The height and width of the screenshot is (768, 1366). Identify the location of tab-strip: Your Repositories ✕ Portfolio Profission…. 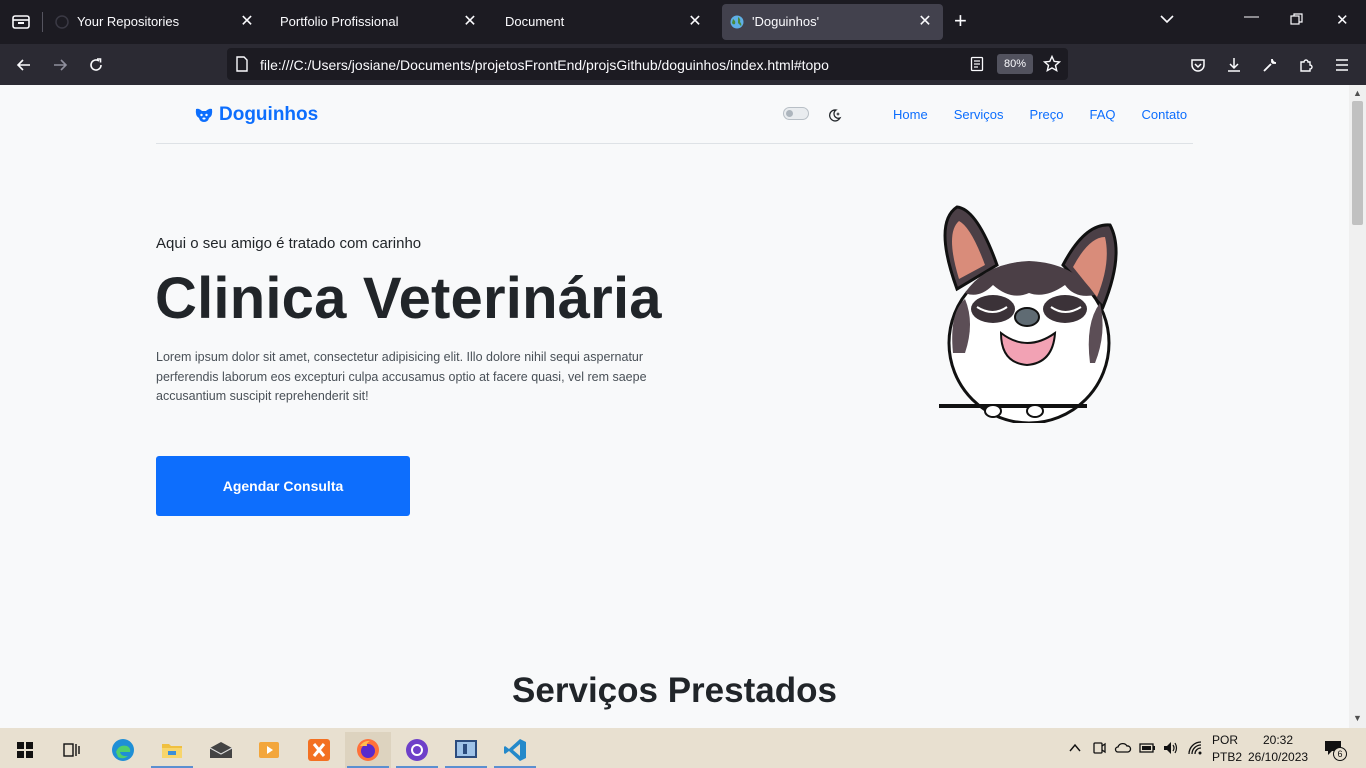
(683, 22).